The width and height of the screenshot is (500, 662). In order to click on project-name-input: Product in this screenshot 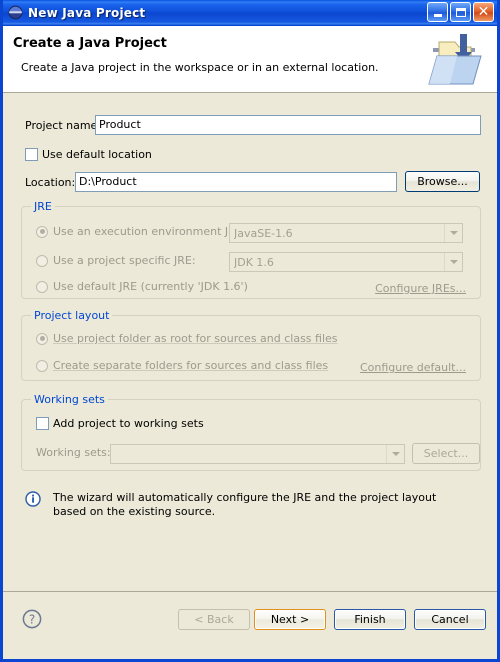, I will do `click(288, 125)`.